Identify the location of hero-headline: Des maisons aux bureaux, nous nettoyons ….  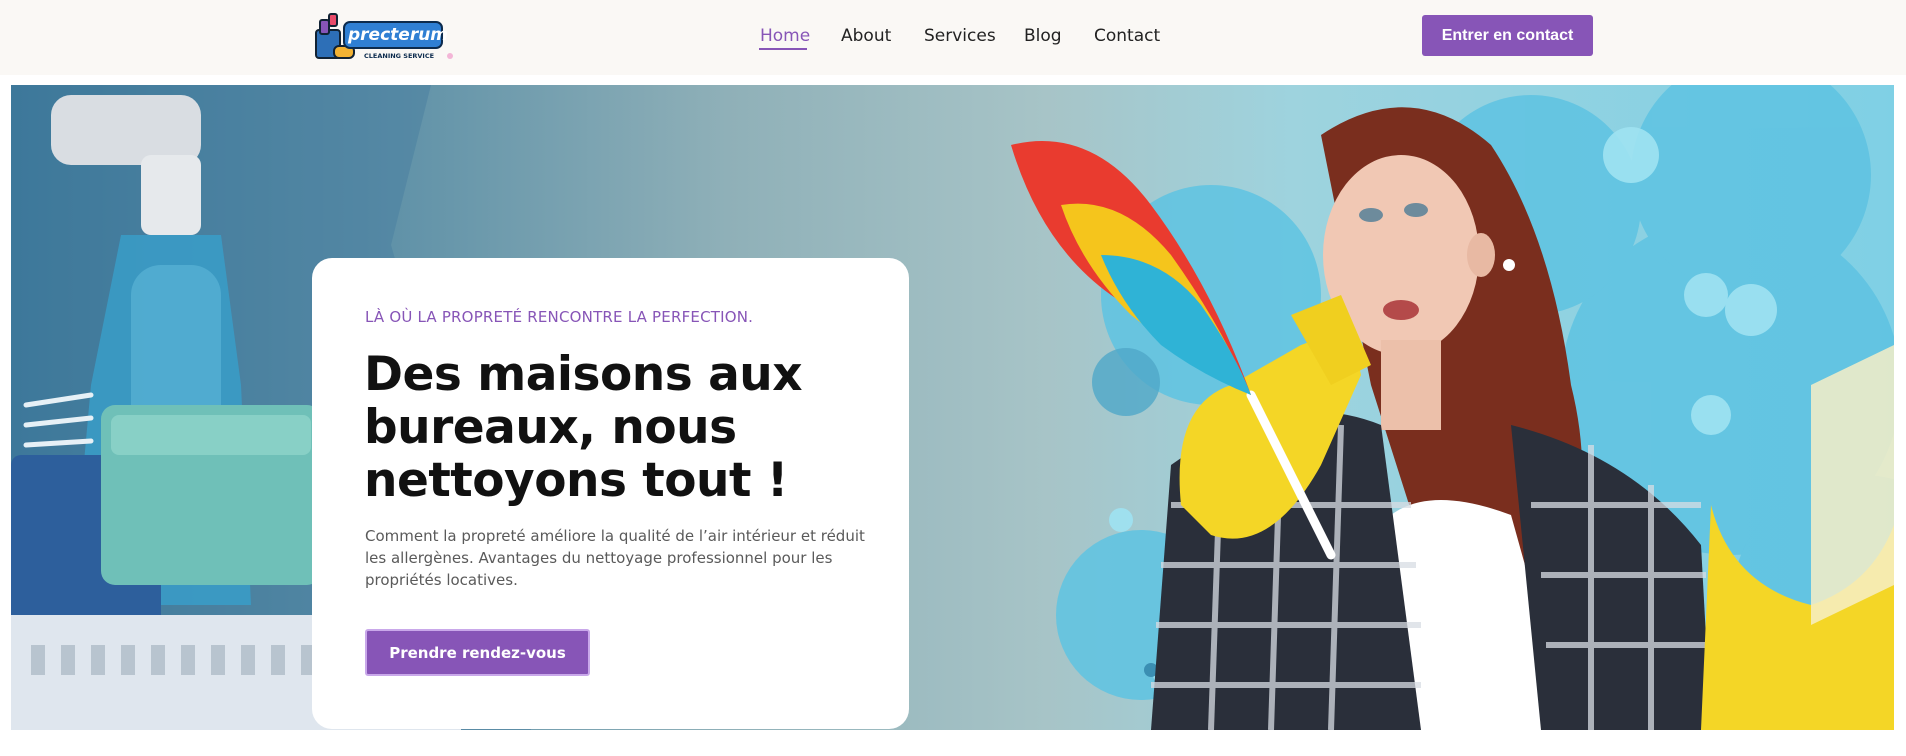
(583, 427).